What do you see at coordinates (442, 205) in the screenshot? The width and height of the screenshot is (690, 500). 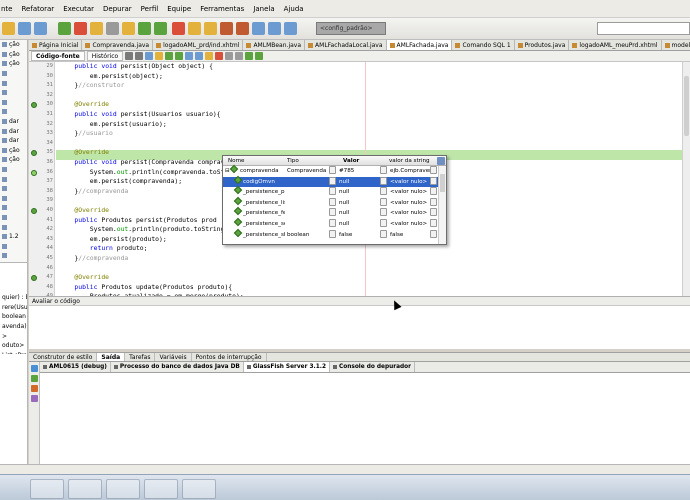 I see `watch-scrollbar` at bounding box center [442, 205].